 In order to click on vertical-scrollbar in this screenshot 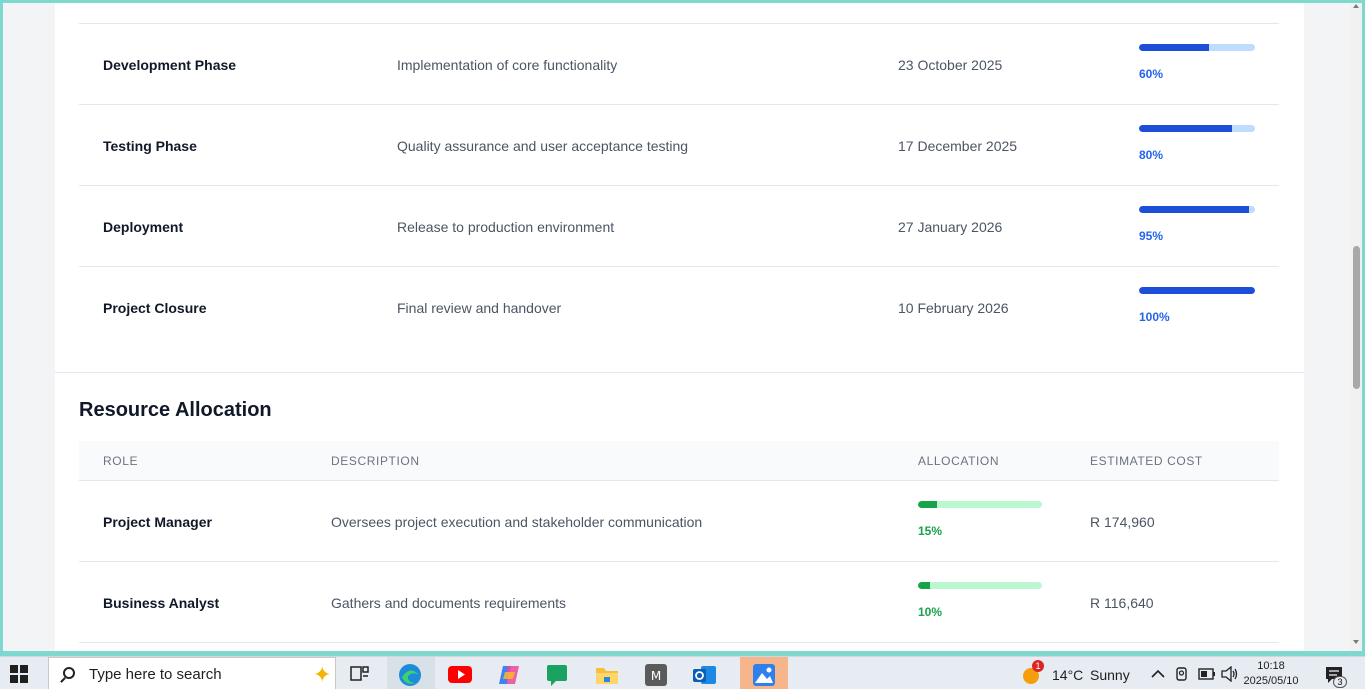, I will do `click(1356, 325)`.